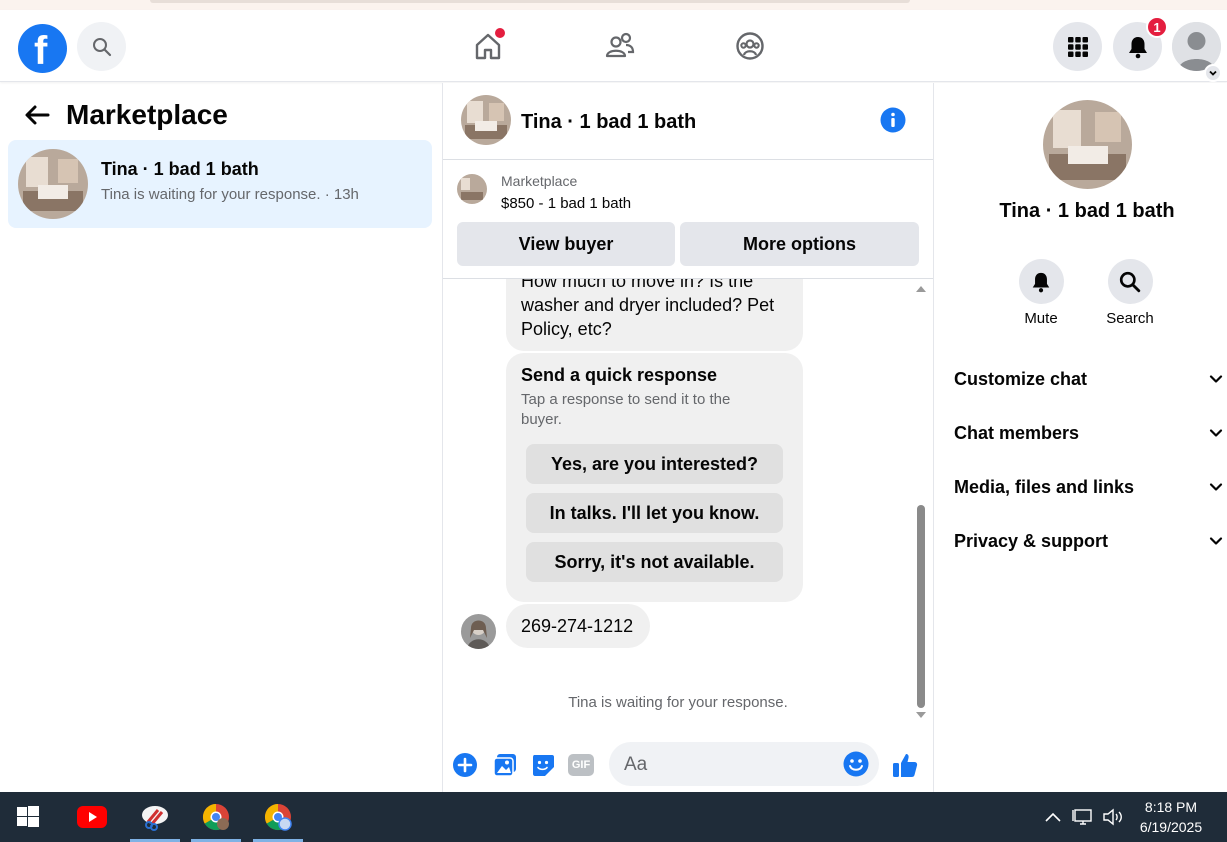  Describe the element at coordinates (1041, 293) in the screenshot. I see `mute-action: Mute` at that location.